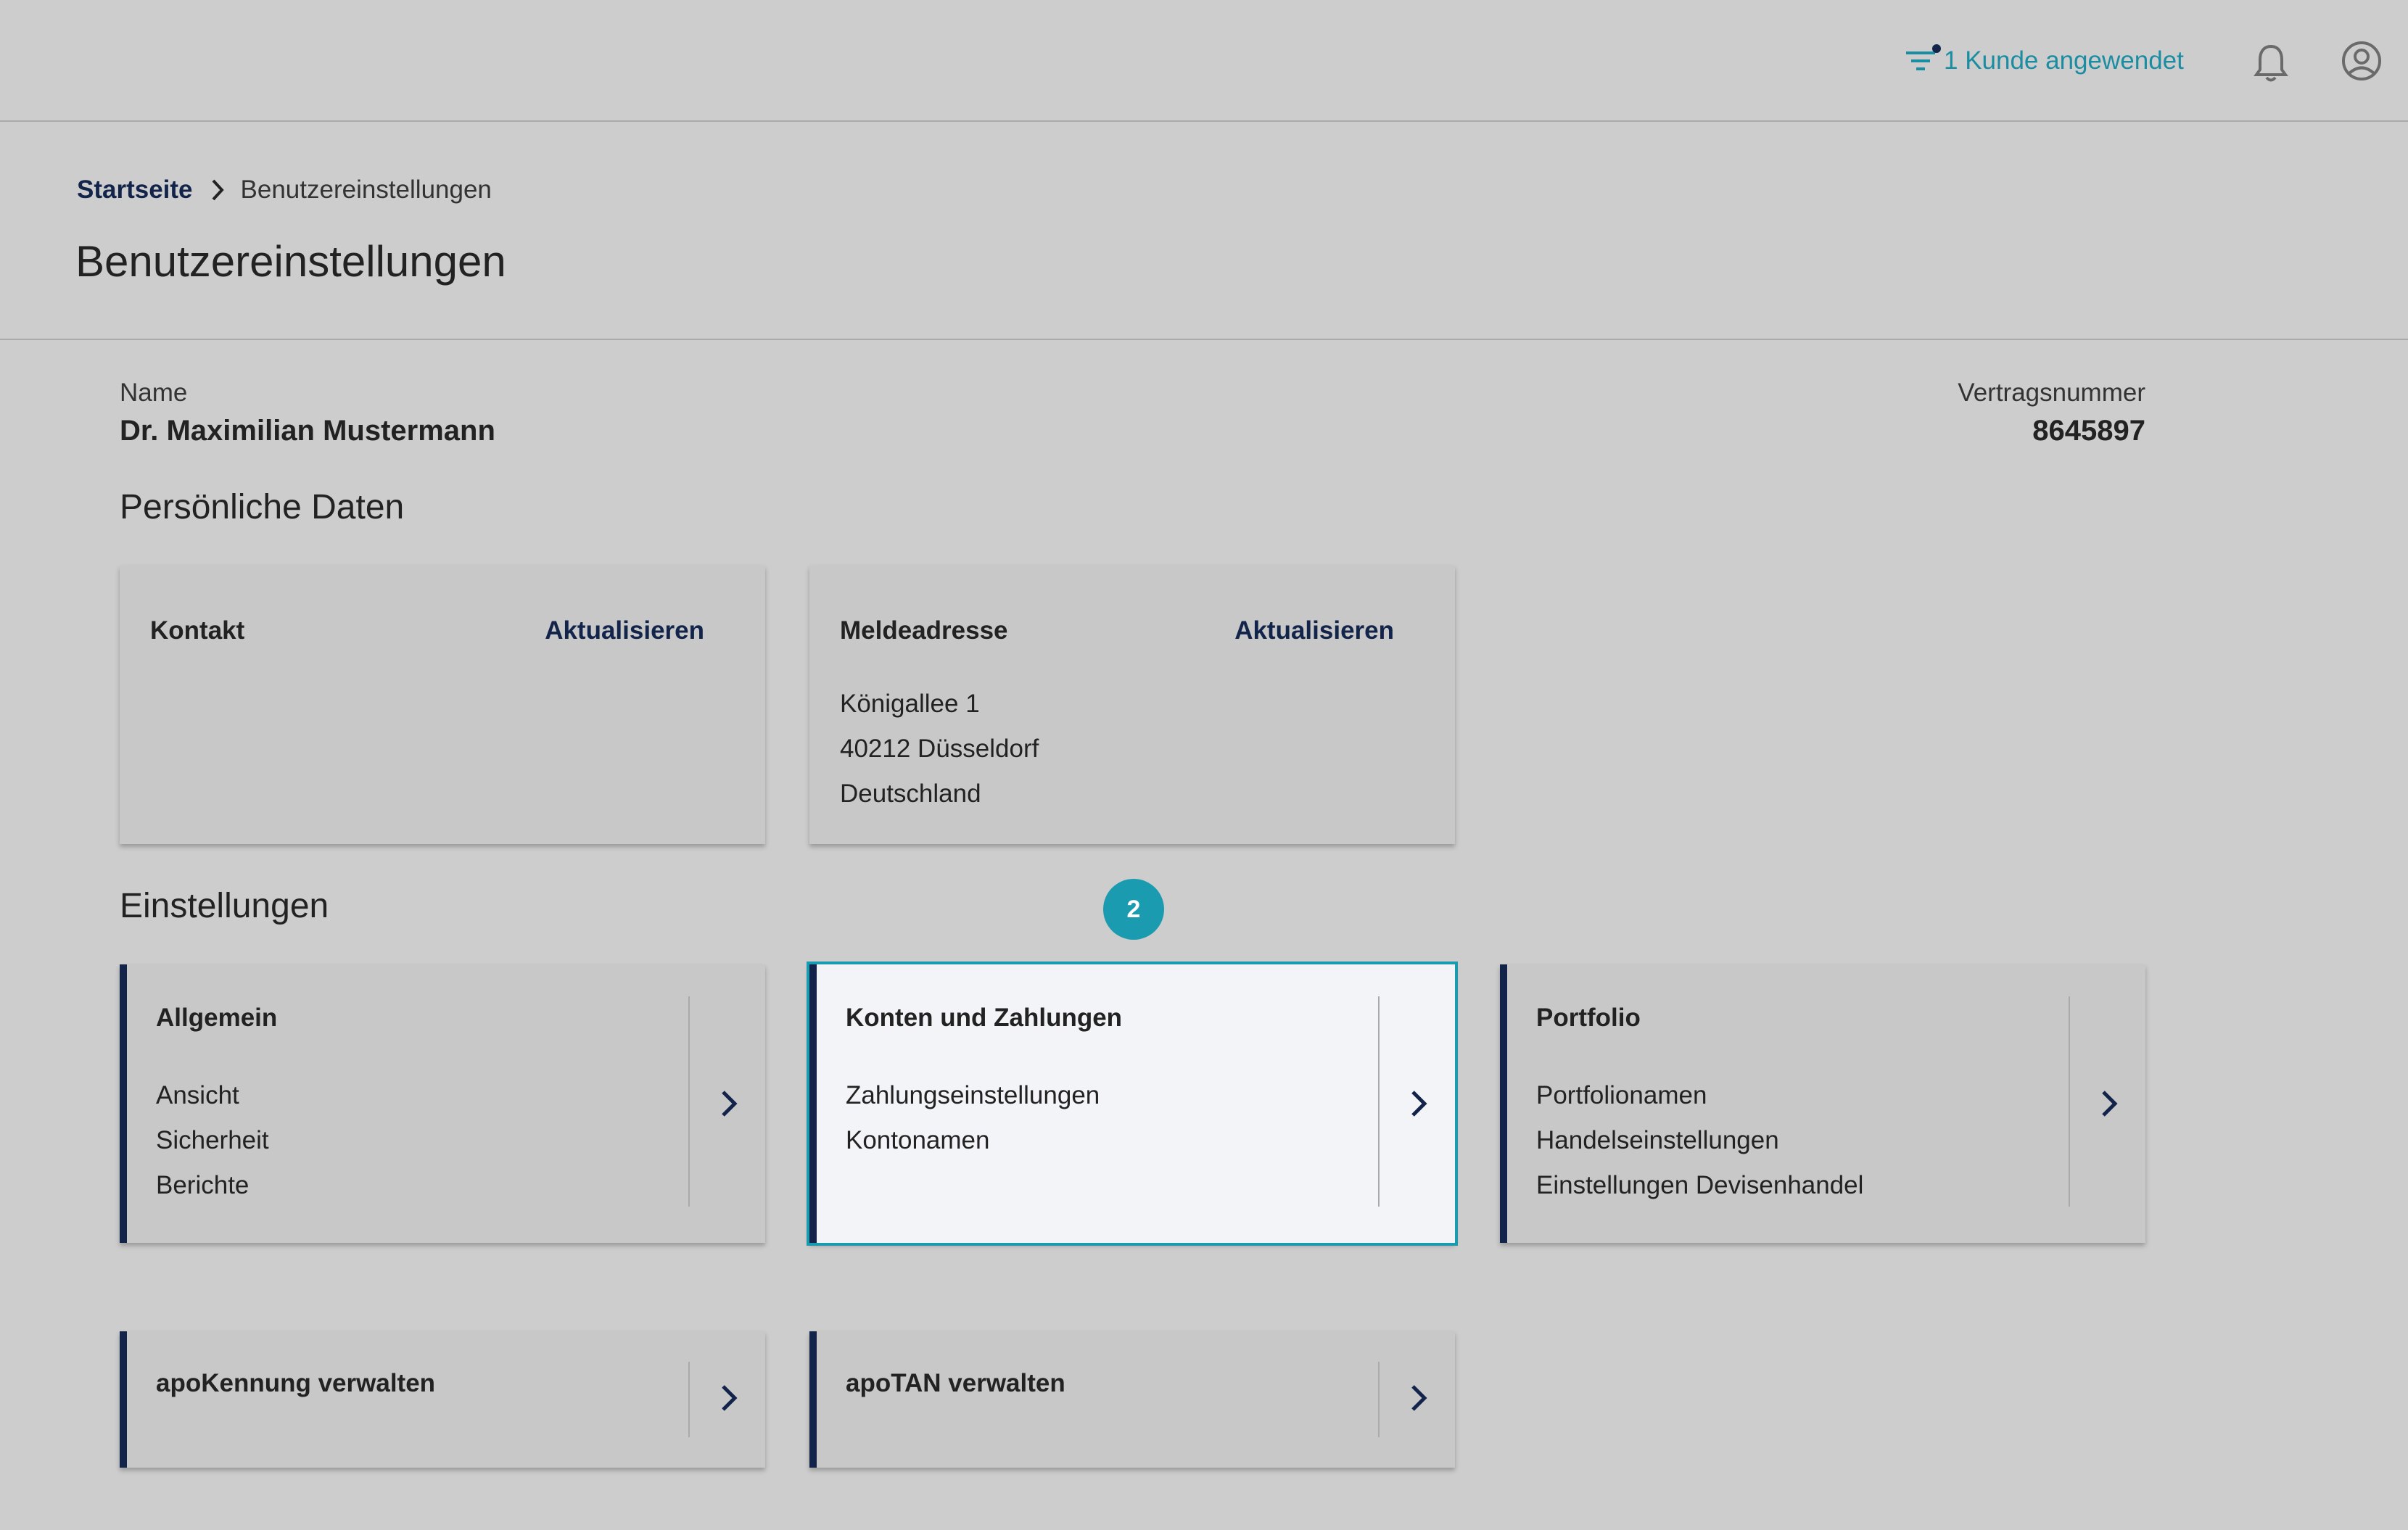 This screenshot has height=1530, width=2408. I want to click on name-label: Name, so click(154, 393).